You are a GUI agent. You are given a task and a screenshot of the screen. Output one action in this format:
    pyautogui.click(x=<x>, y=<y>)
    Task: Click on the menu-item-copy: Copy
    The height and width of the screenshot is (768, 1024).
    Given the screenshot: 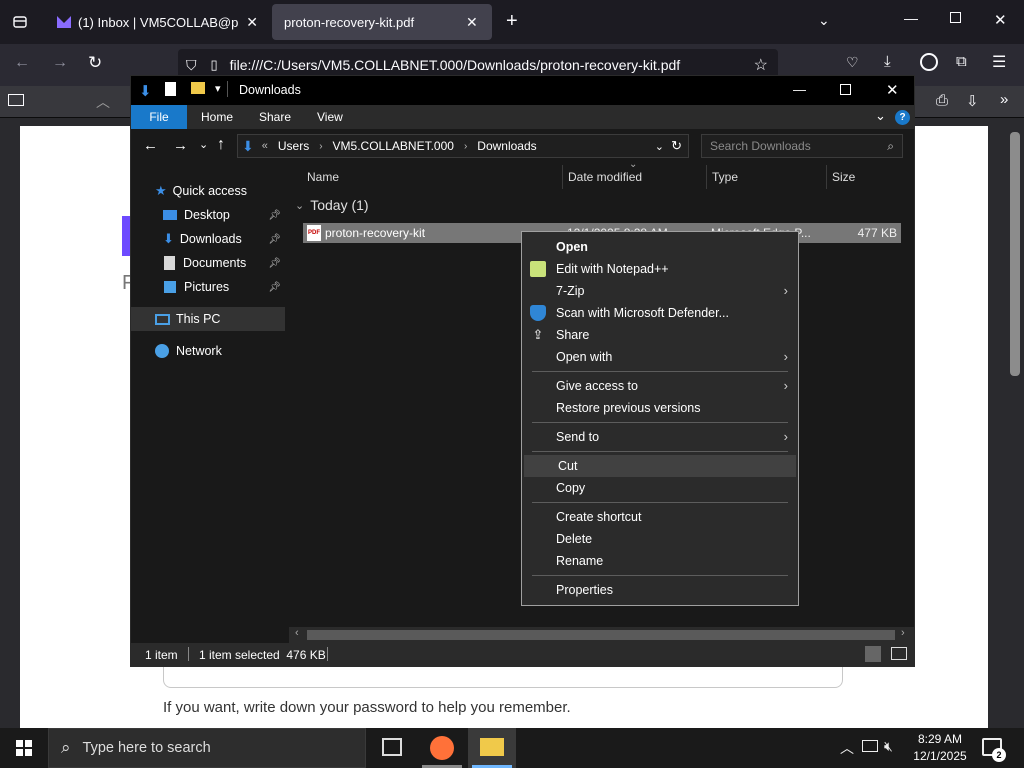 What is the action you would take?
    pyautogui.click(x=660, y=488)
    